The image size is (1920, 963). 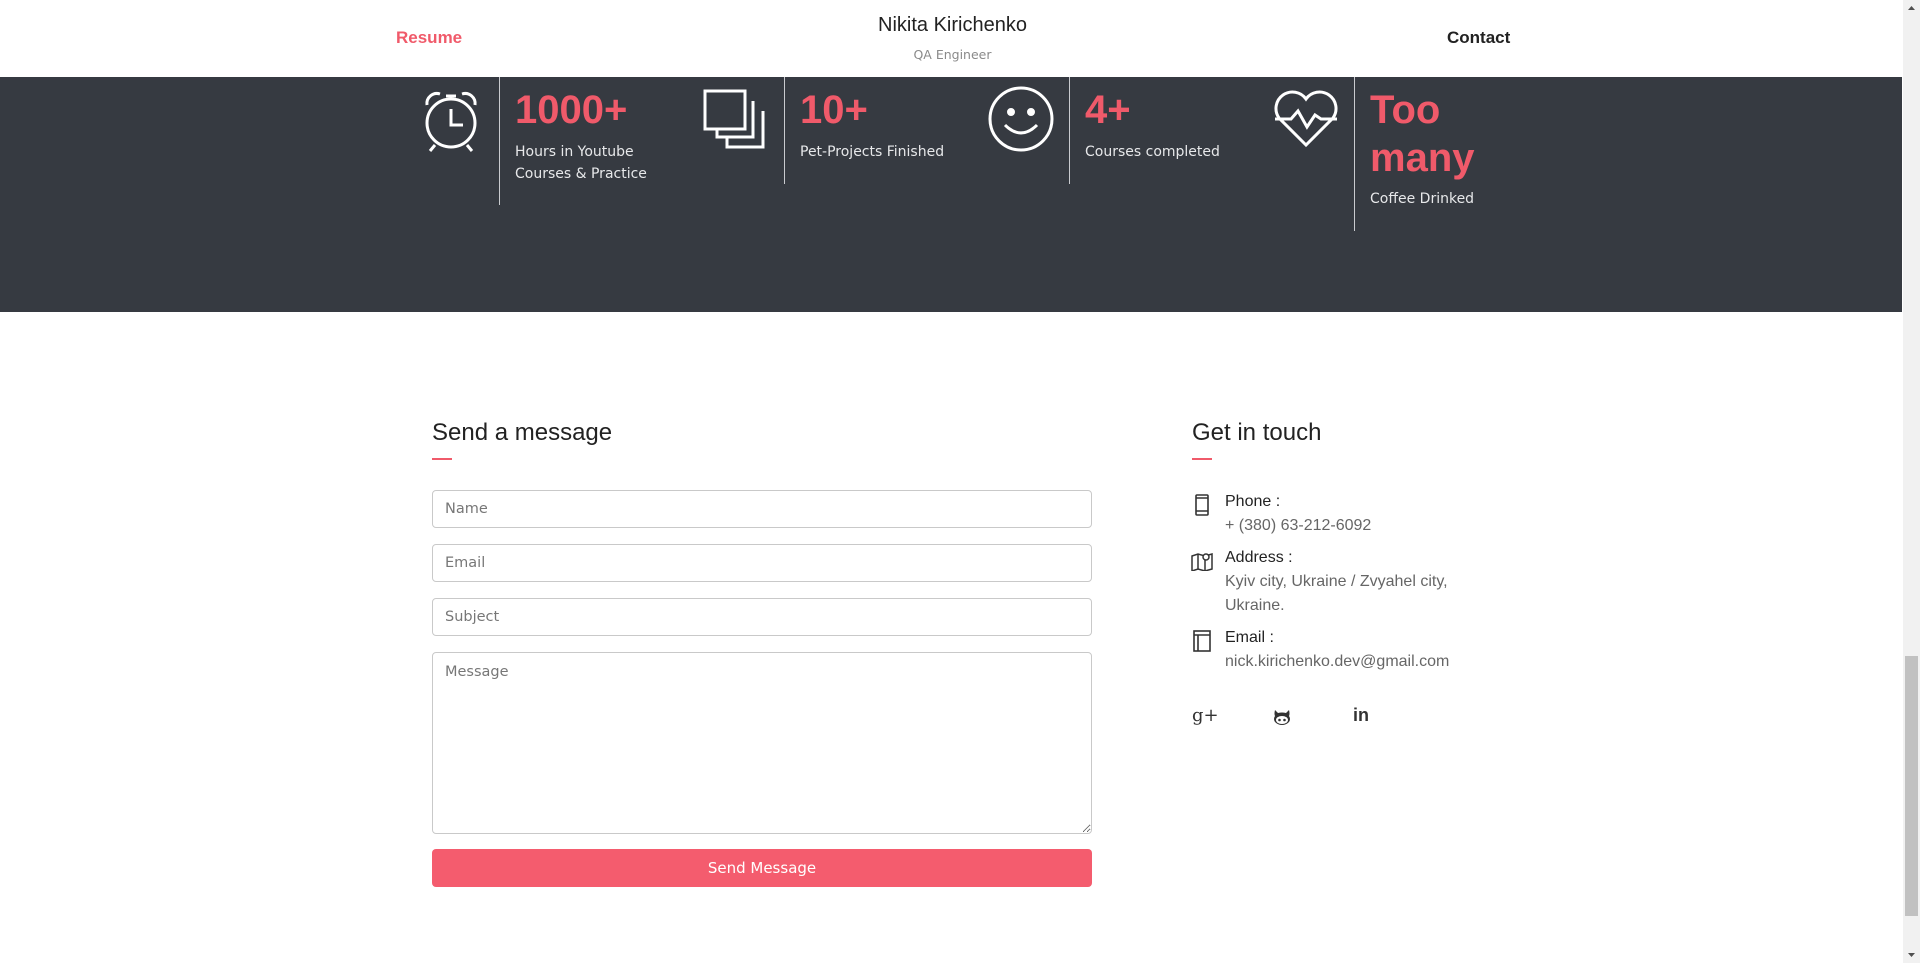 What do you see at coordinates (1911, 8) in the screenshot?
I see `scroll-up-arrow-icon` at bounding box center [1911, 8].